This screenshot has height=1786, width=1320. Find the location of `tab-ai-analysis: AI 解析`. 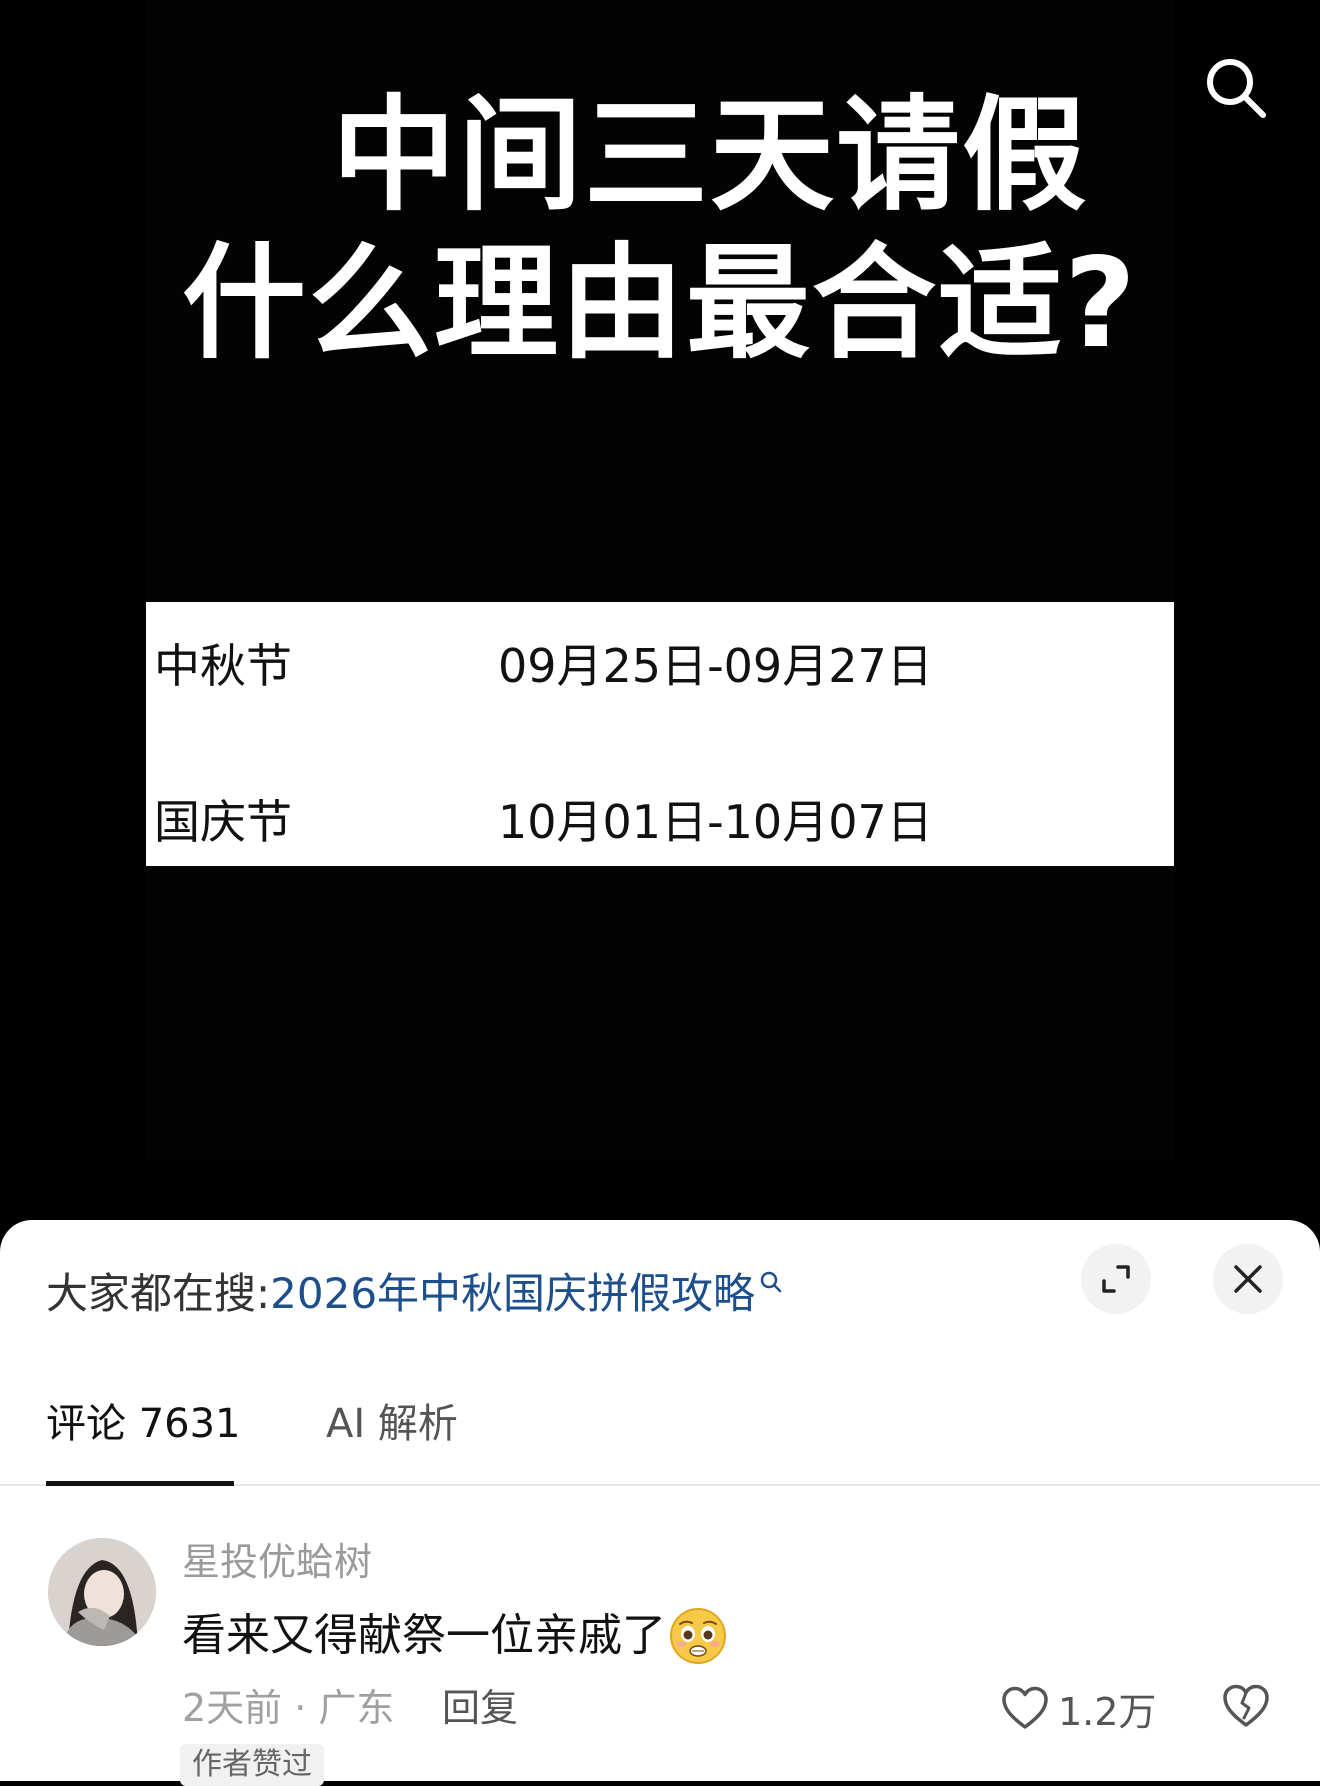

tab-ai-analysis: AI 解析 is located at coordinates (392, 1424).